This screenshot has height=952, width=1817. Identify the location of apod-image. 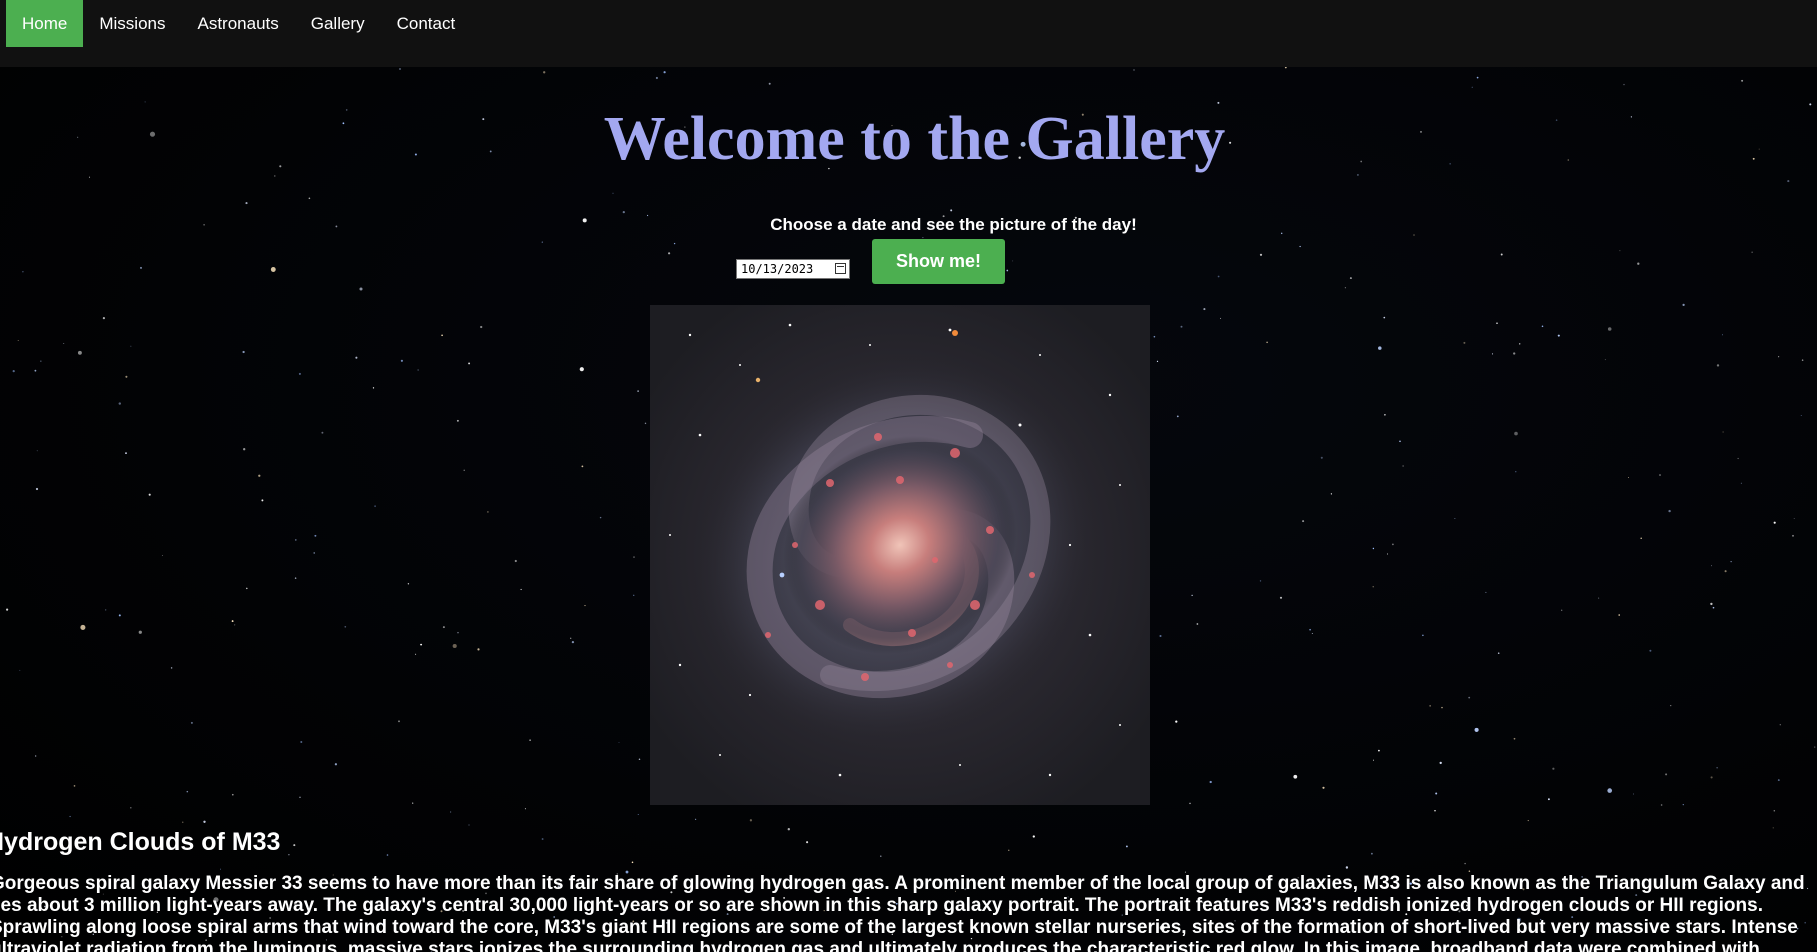
(900, 555).